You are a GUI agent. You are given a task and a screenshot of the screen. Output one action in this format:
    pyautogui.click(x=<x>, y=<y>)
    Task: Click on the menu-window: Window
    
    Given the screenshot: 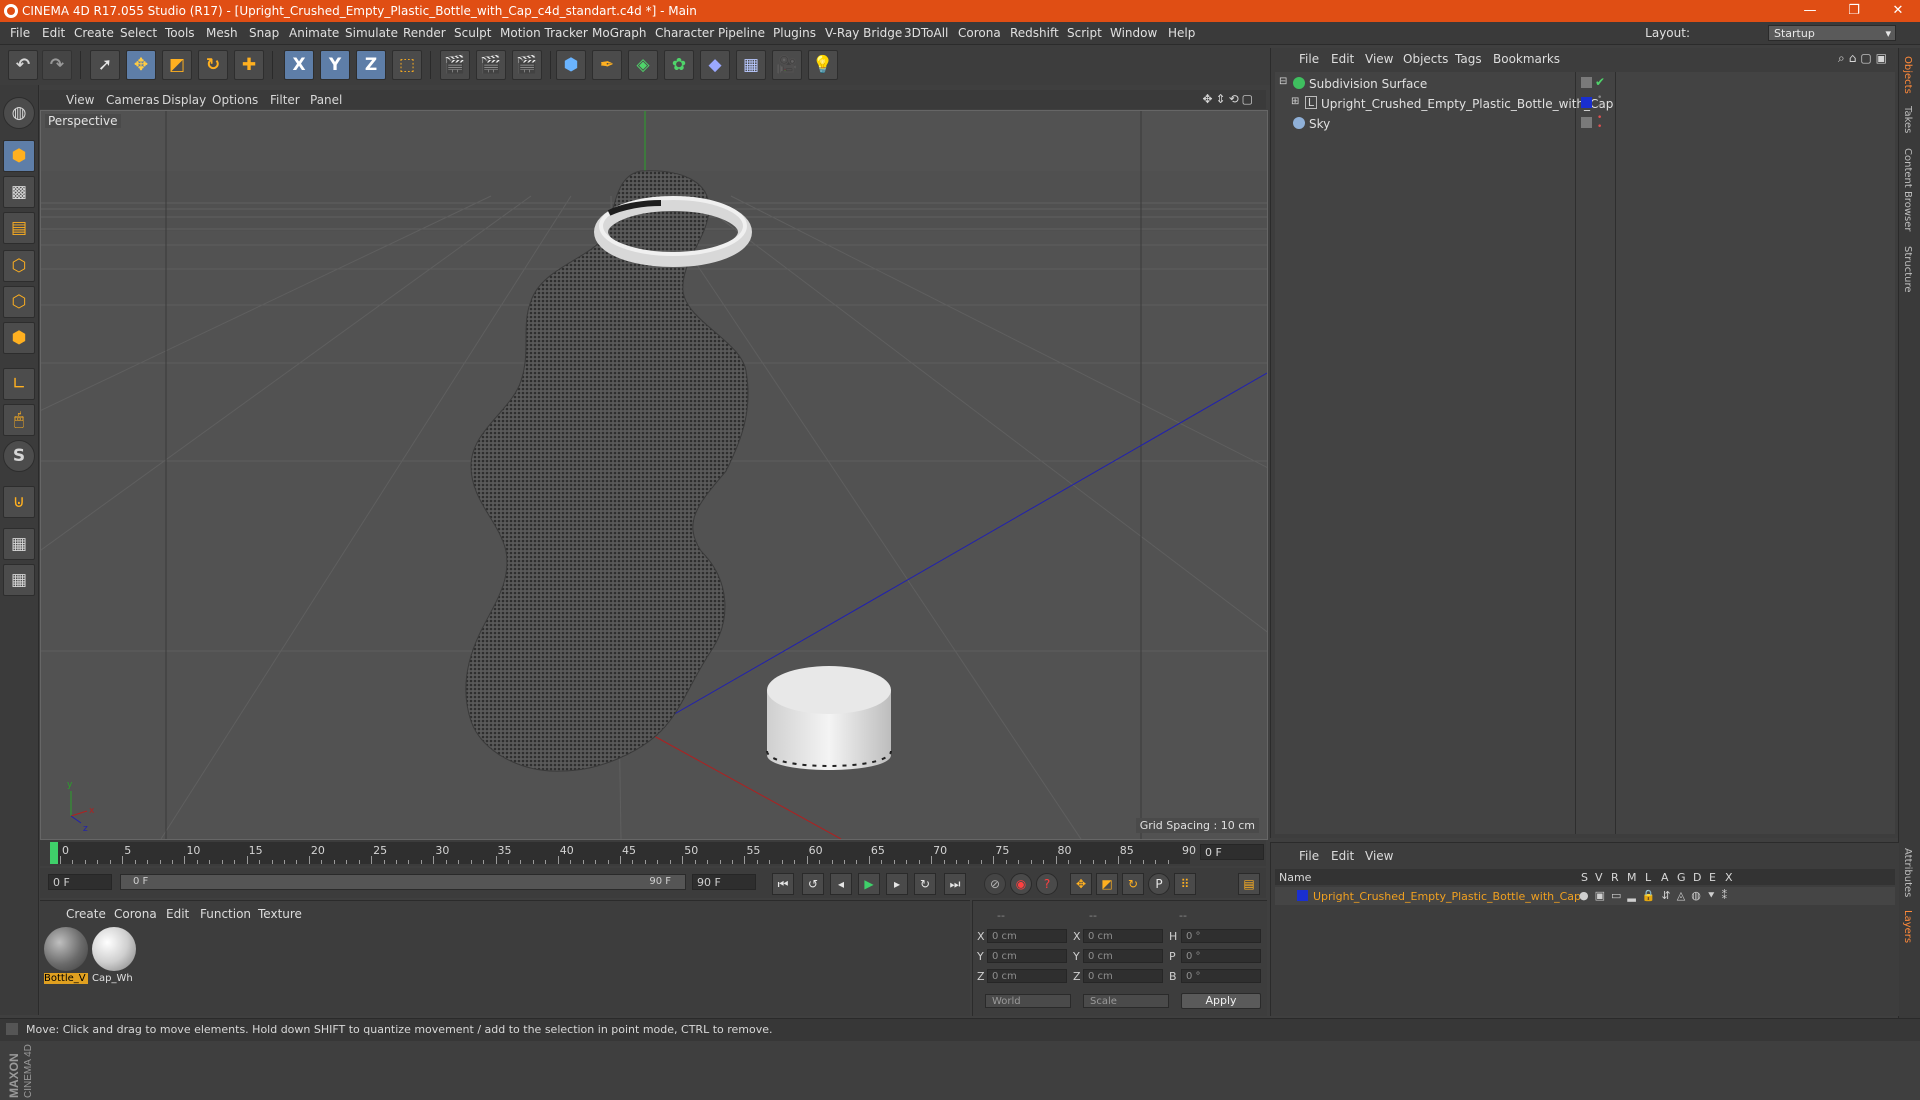 What is the action you would take?
    pyautogui.click(x=1133, y=33)
    